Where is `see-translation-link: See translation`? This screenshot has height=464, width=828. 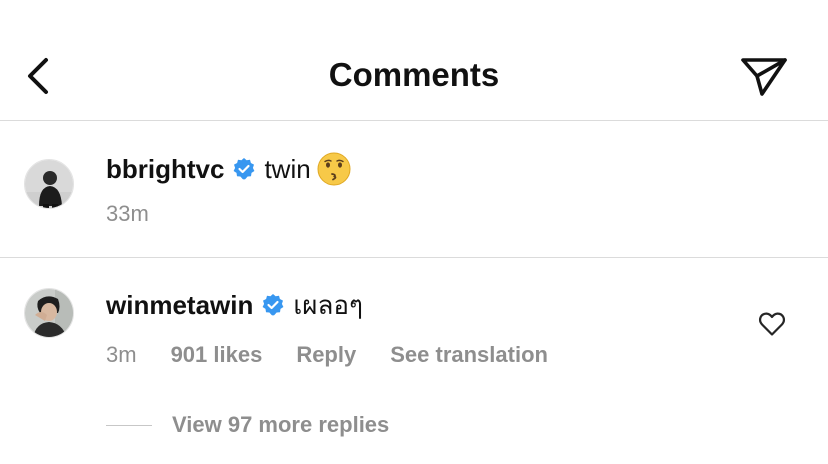 see-translation-link: See translation is located at coordinates (469, 355).